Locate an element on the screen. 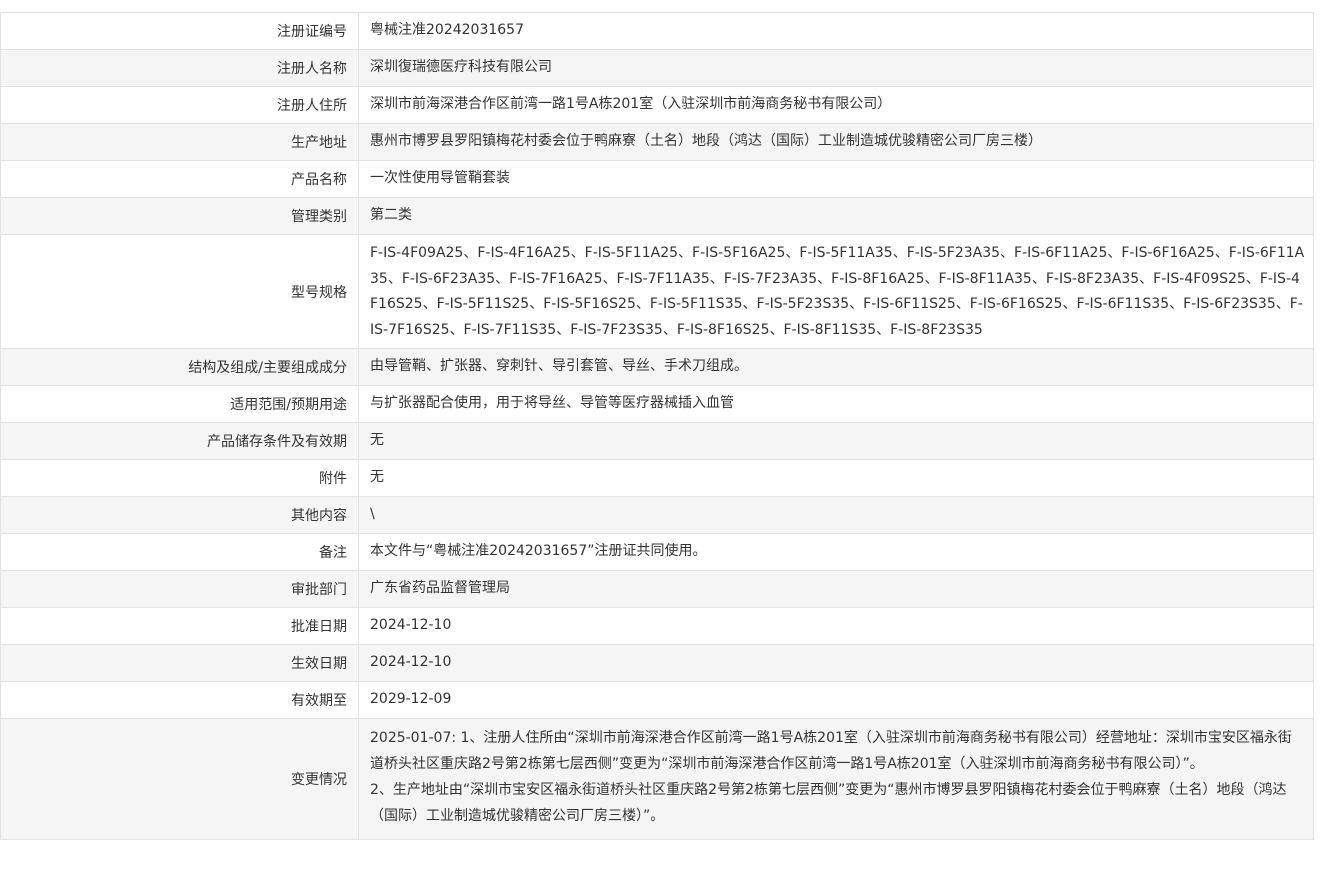 The height and width of the screenshot is (891, 1322). row-storage-validity: 产品储存条件及有效期 无 is located at coordinates (657, 441).